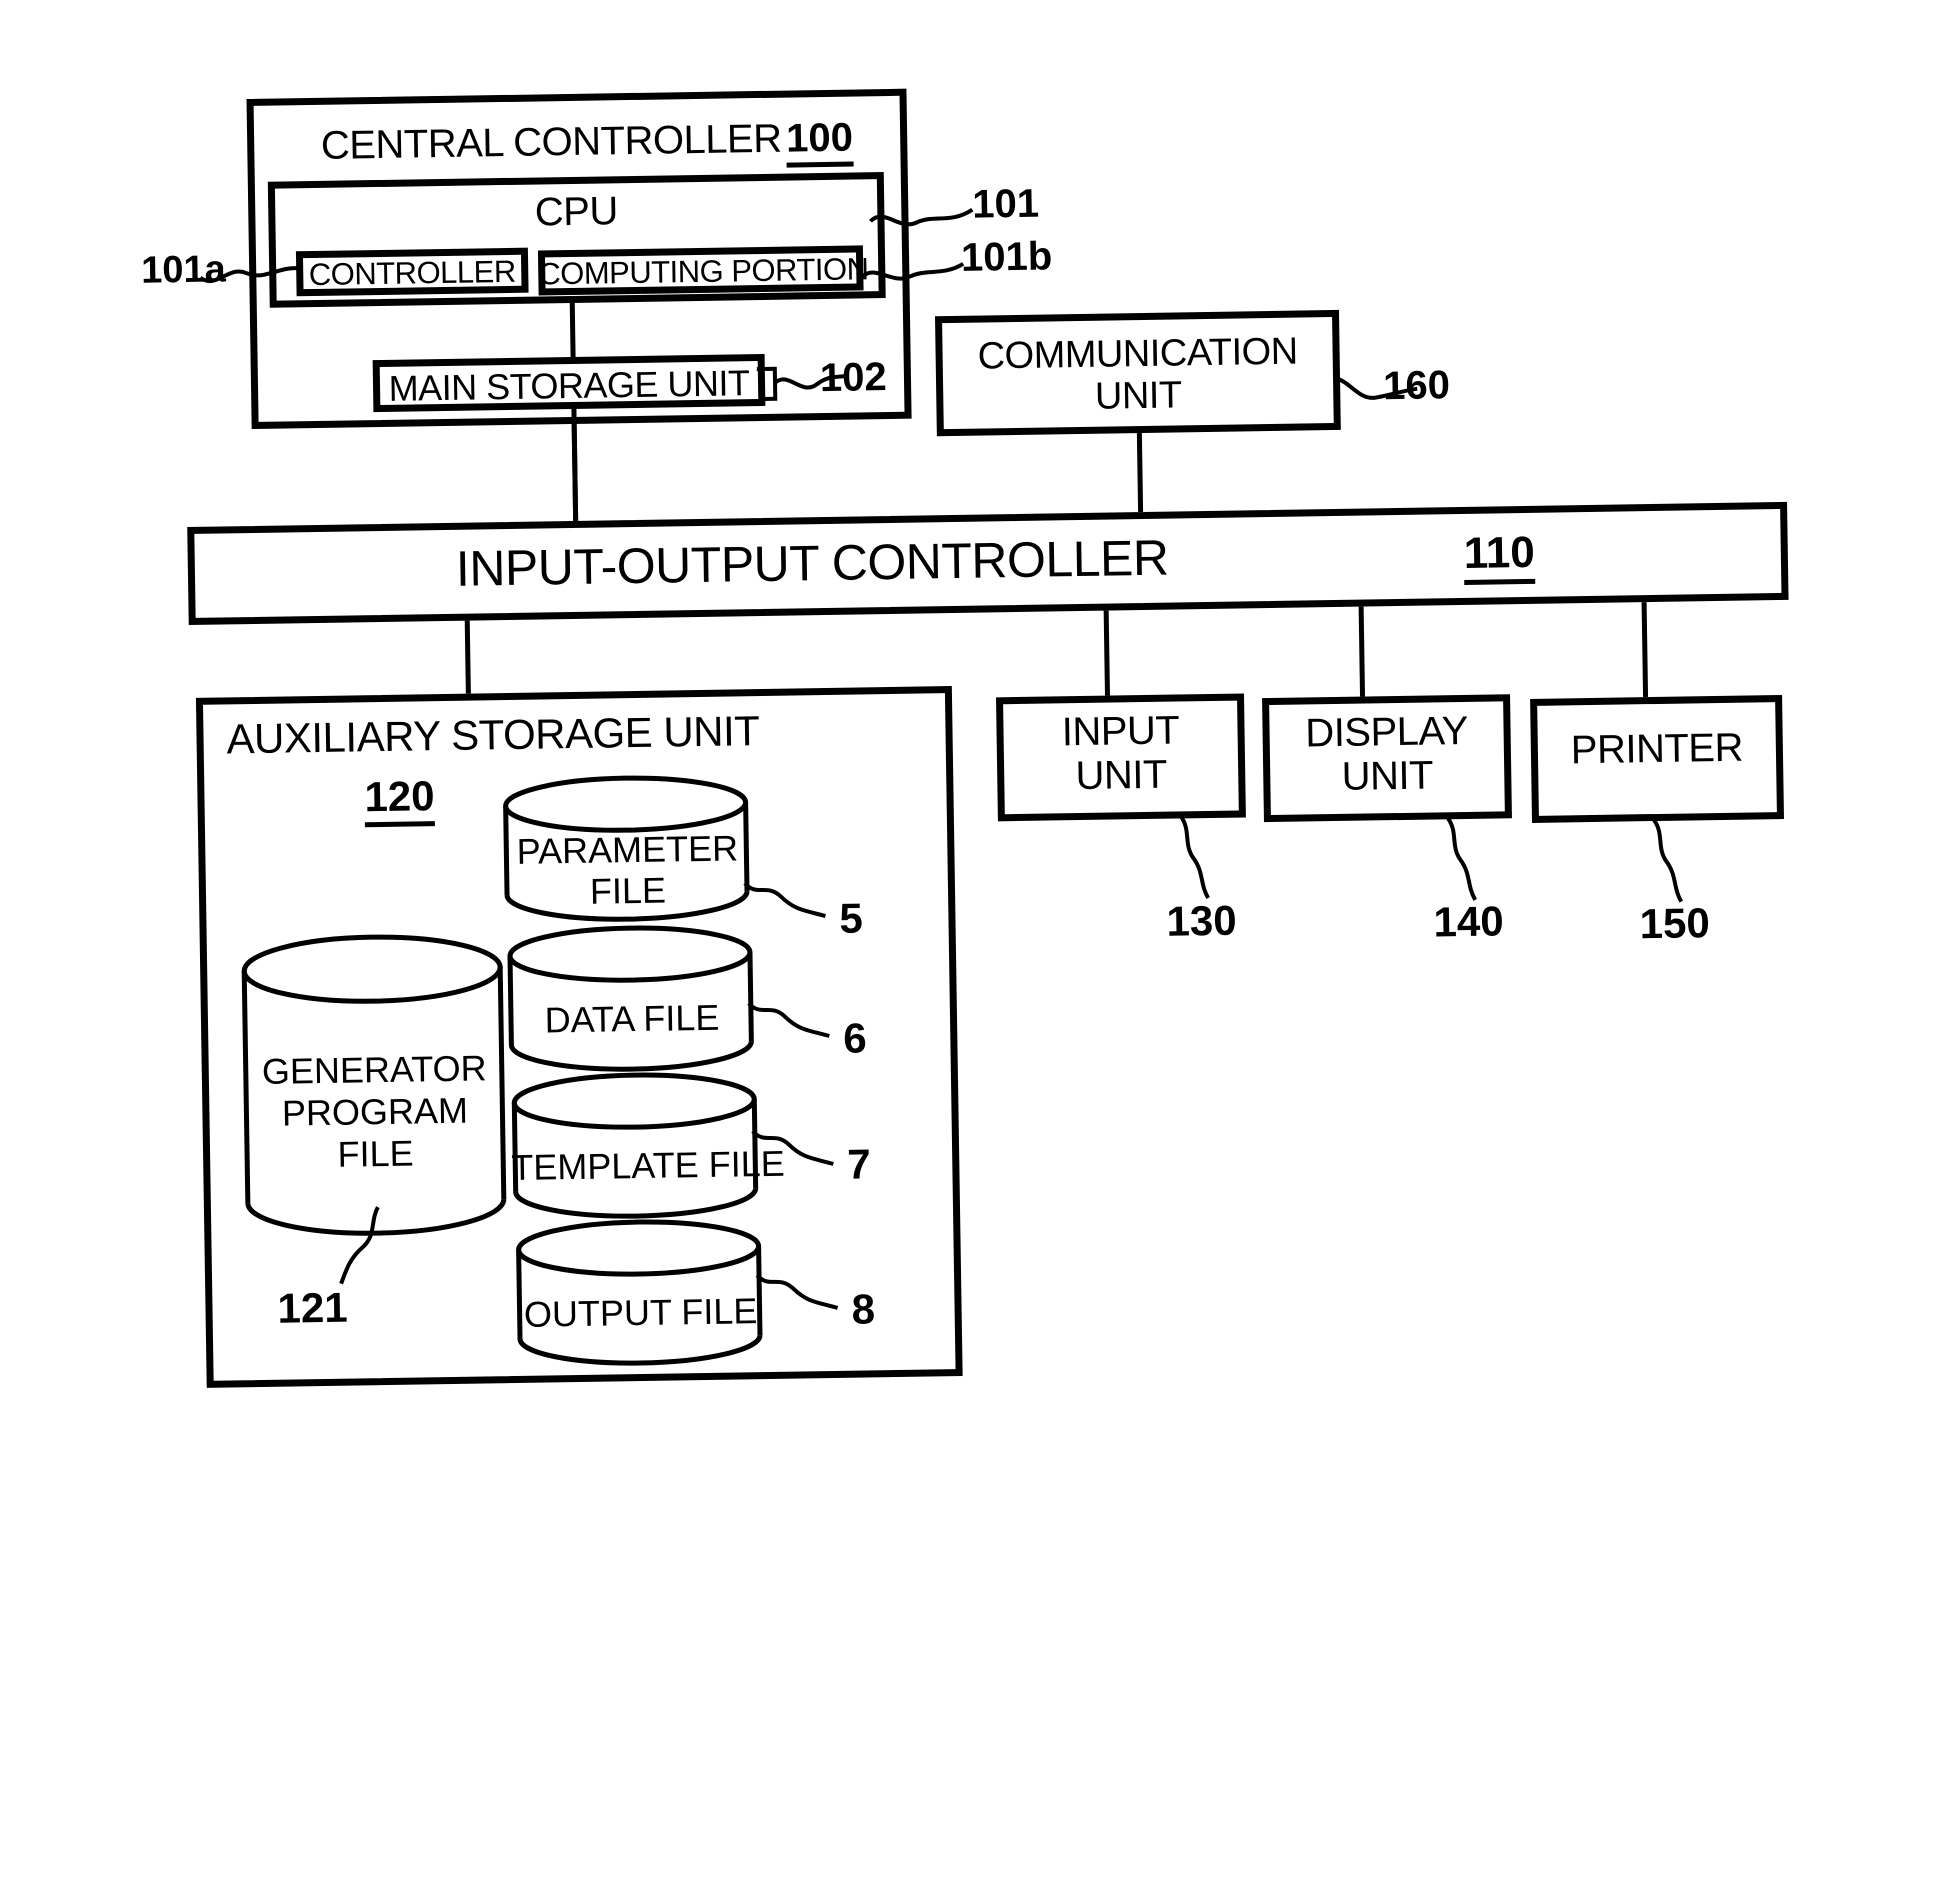 The height and width of the screenshot is (1879, 1951). What do you see at coordinates (1499, 556) in the screenshot?
I see `io-controller-ref: 110` at bounding box center [1499, 556].